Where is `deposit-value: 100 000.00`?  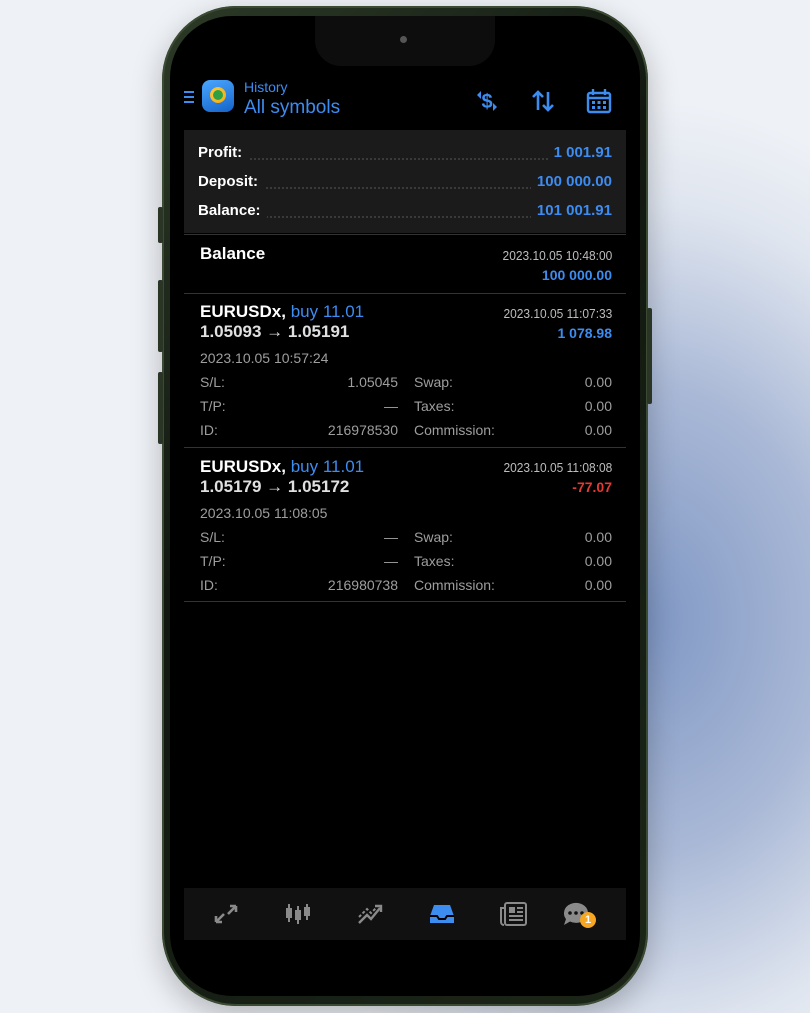 deposit-value: 100 000.00 is located at coordinates (571, 181).